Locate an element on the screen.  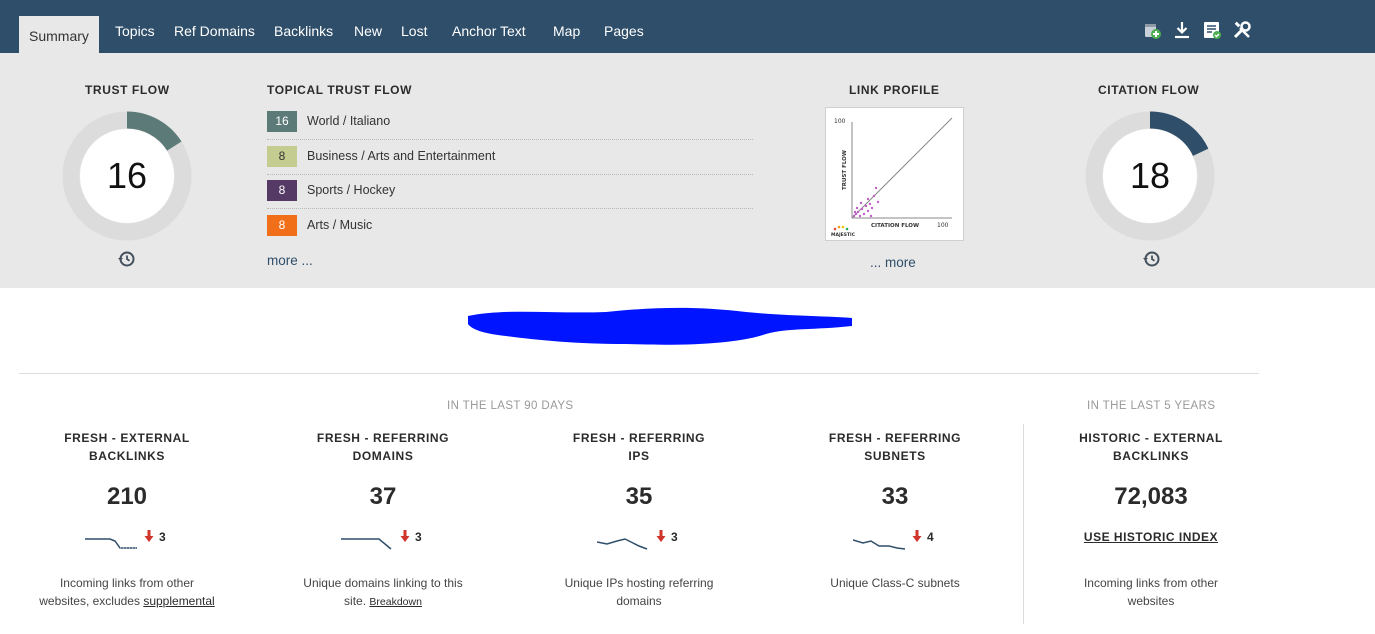
fresh-ips-delta: 3 is located at coordinates (674, 537).